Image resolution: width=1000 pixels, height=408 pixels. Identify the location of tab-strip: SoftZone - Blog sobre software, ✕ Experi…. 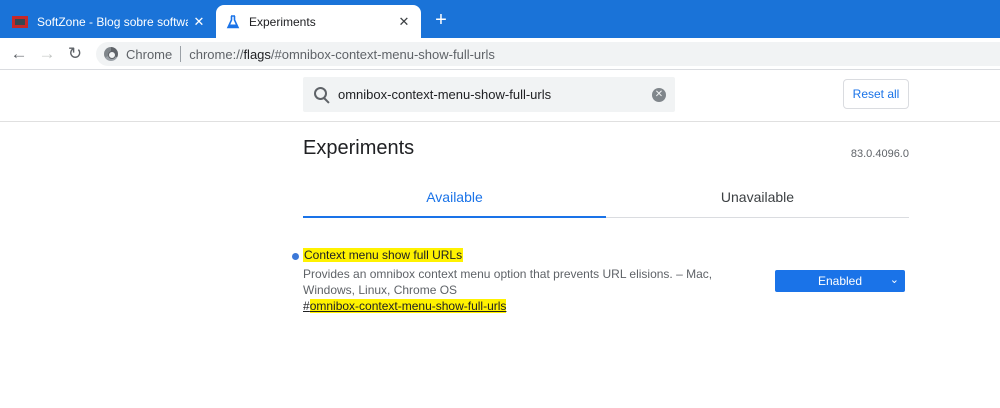
(500, 19).